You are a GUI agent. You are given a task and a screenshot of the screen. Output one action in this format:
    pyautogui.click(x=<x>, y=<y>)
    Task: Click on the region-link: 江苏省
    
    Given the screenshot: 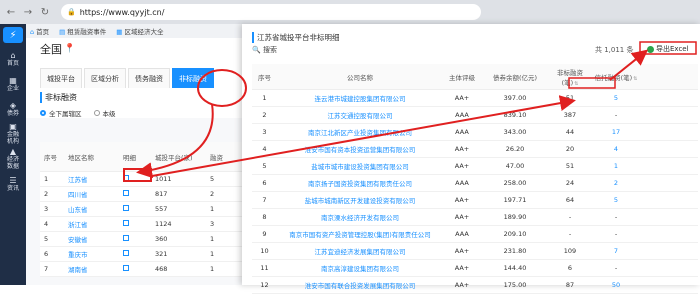 What is the action you would take?
    pyautogui.click(x=94, y=179)
    